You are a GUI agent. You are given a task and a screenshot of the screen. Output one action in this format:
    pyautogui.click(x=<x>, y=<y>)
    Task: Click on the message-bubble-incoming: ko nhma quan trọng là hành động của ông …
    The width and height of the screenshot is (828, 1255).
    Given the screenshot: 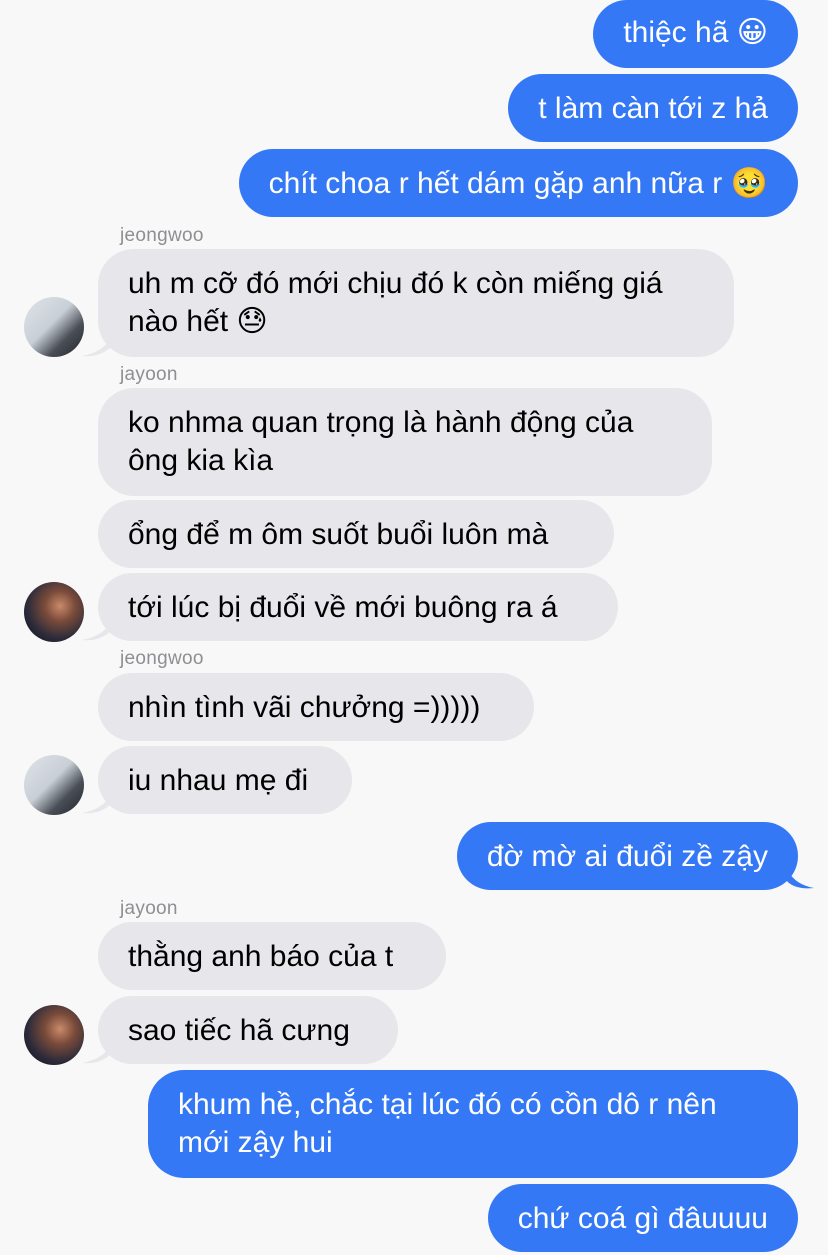 What is the action you would take?
    pyautogui.click(x=405, y=442)
    